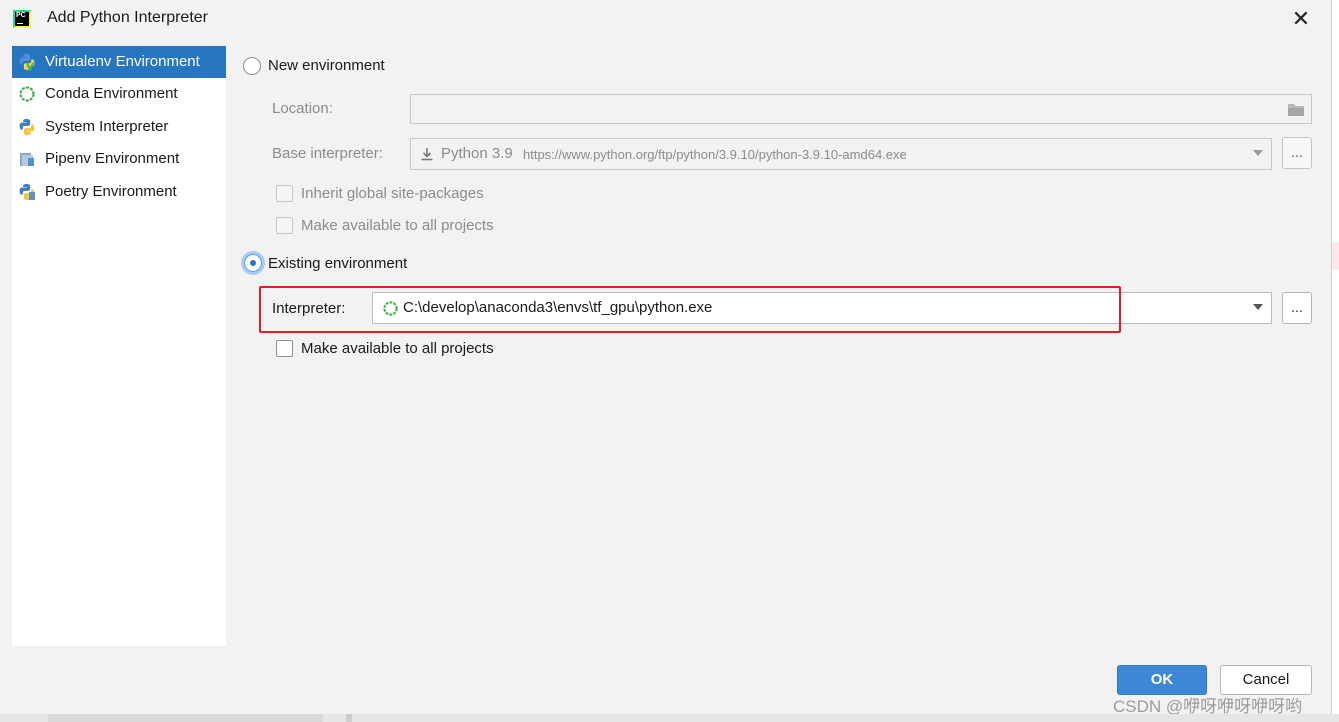  I want to click on python-icon, so click(27, 127).